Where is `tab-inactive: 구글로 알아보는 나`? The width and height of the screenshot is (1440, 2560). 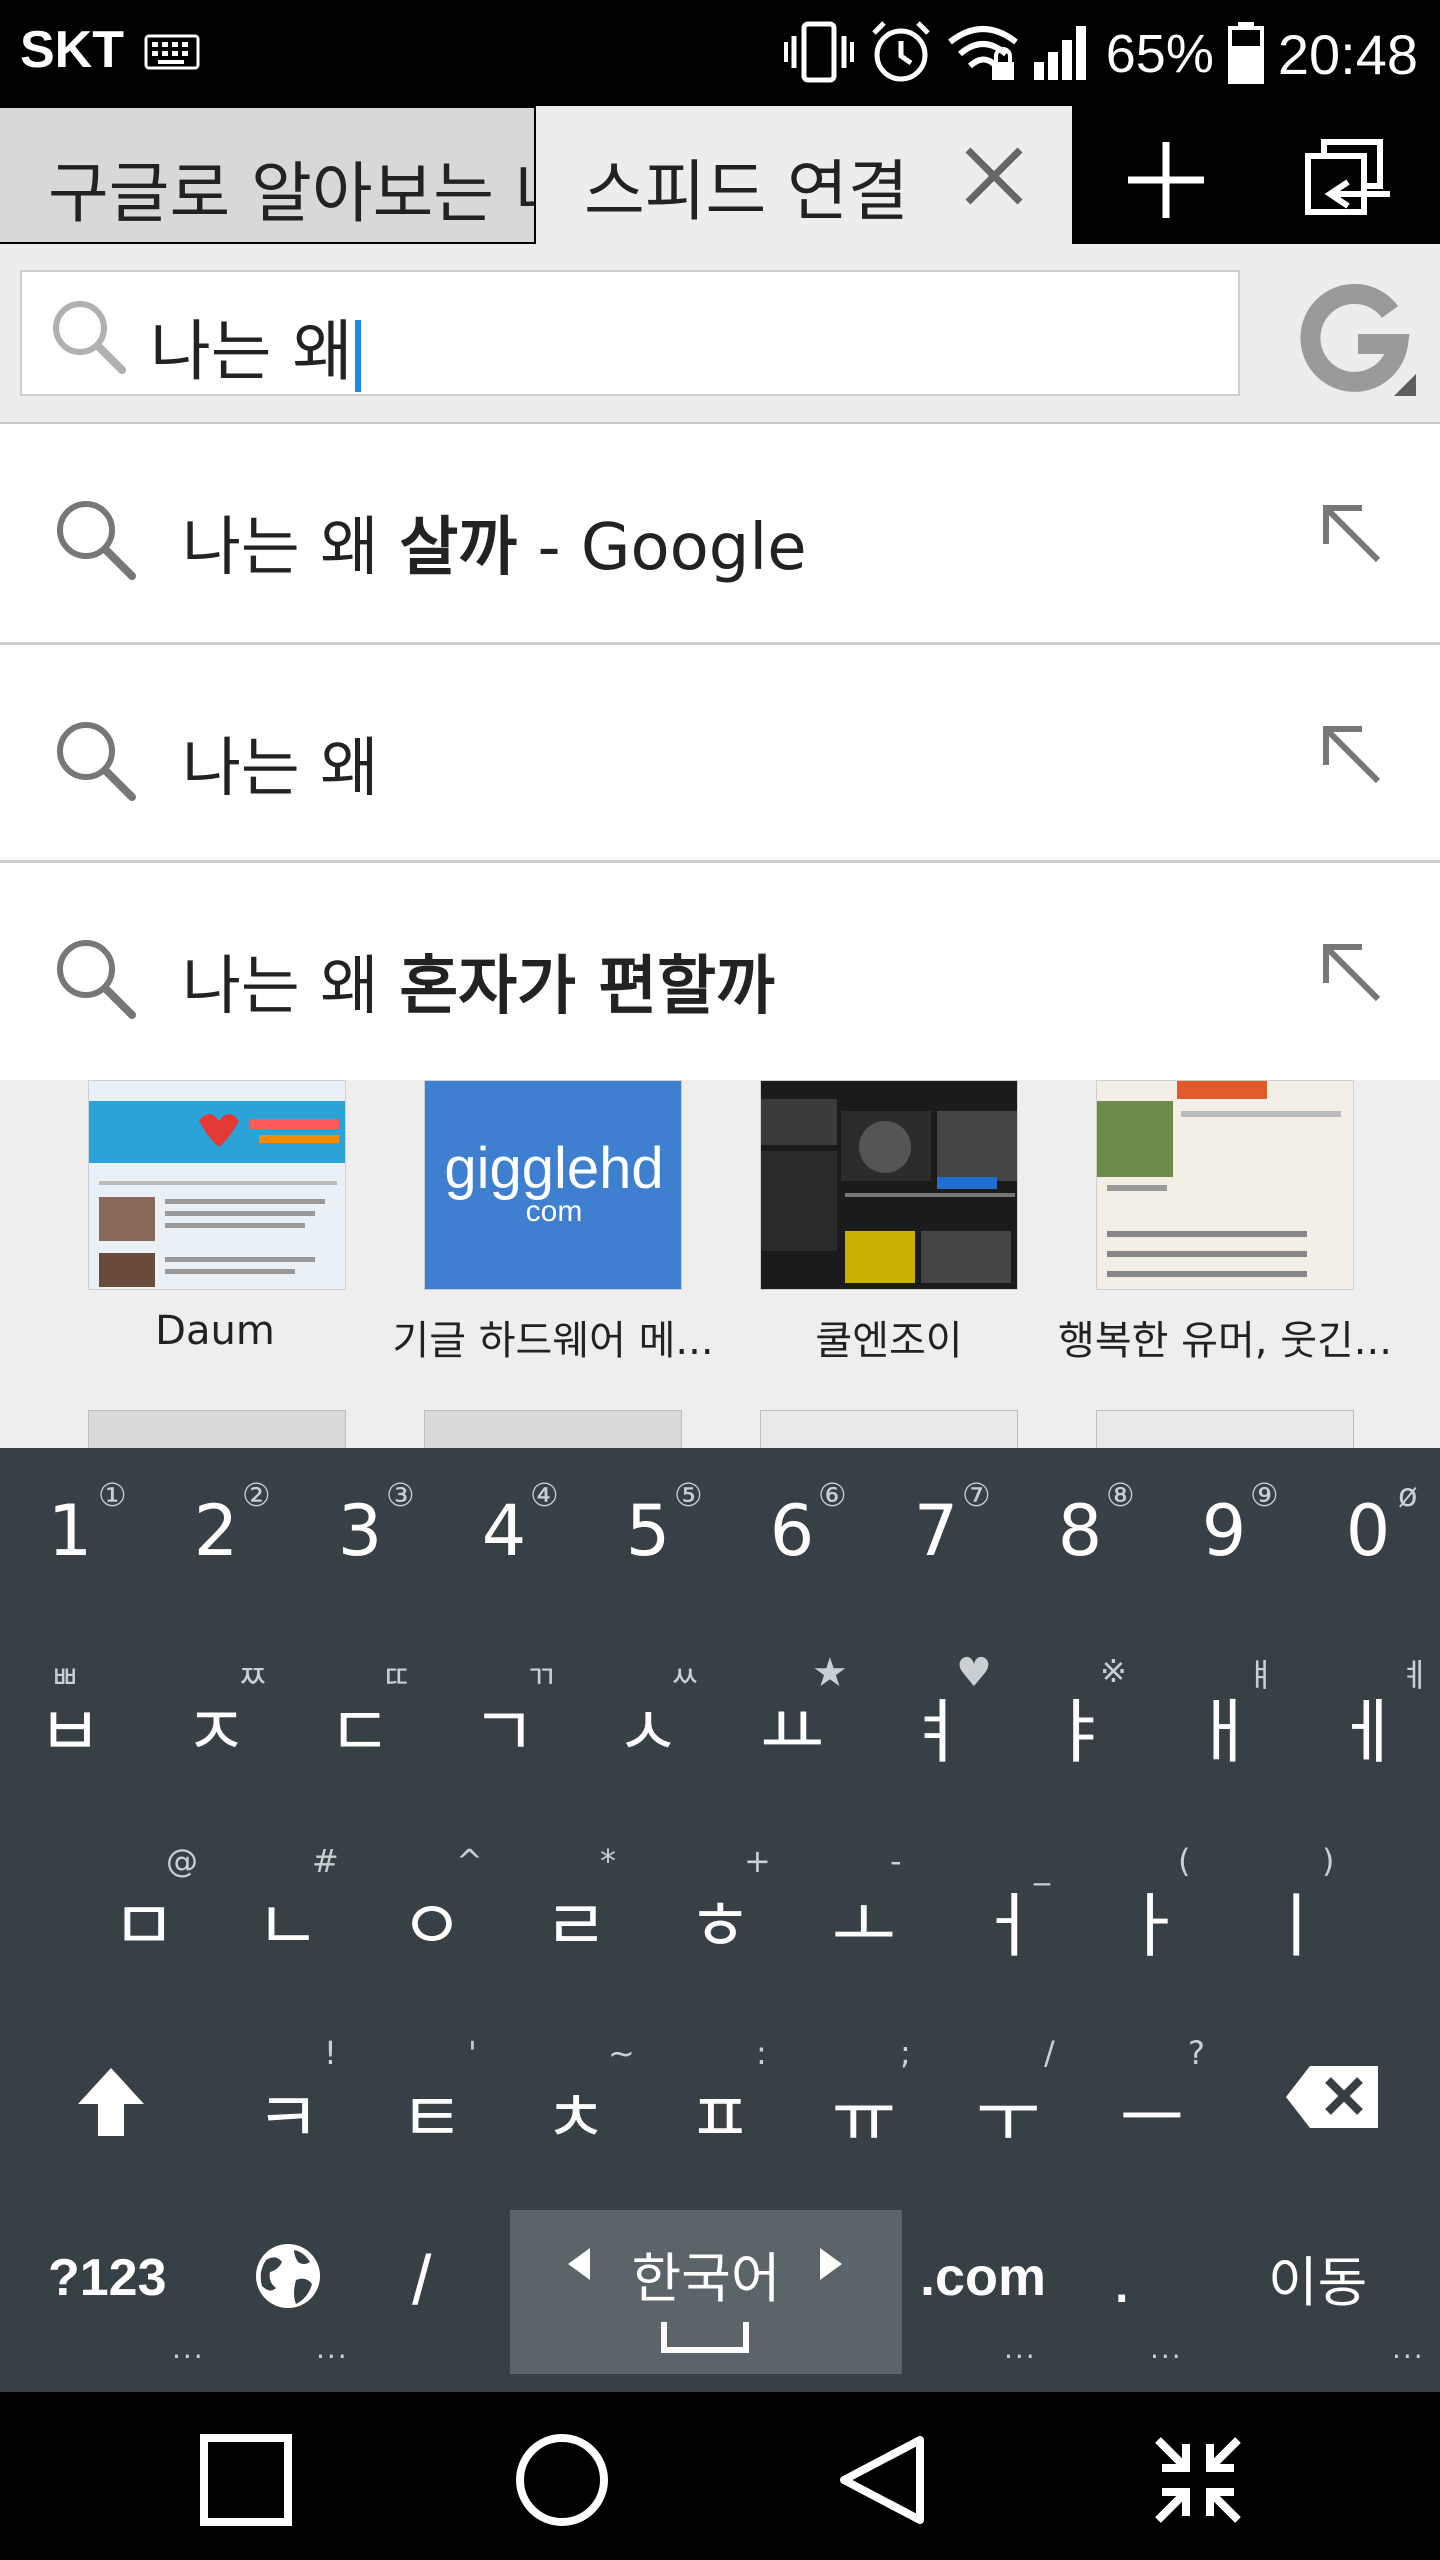 tab-inactive: 구글로 알아보는 나 is located at coordinates (267, 175).